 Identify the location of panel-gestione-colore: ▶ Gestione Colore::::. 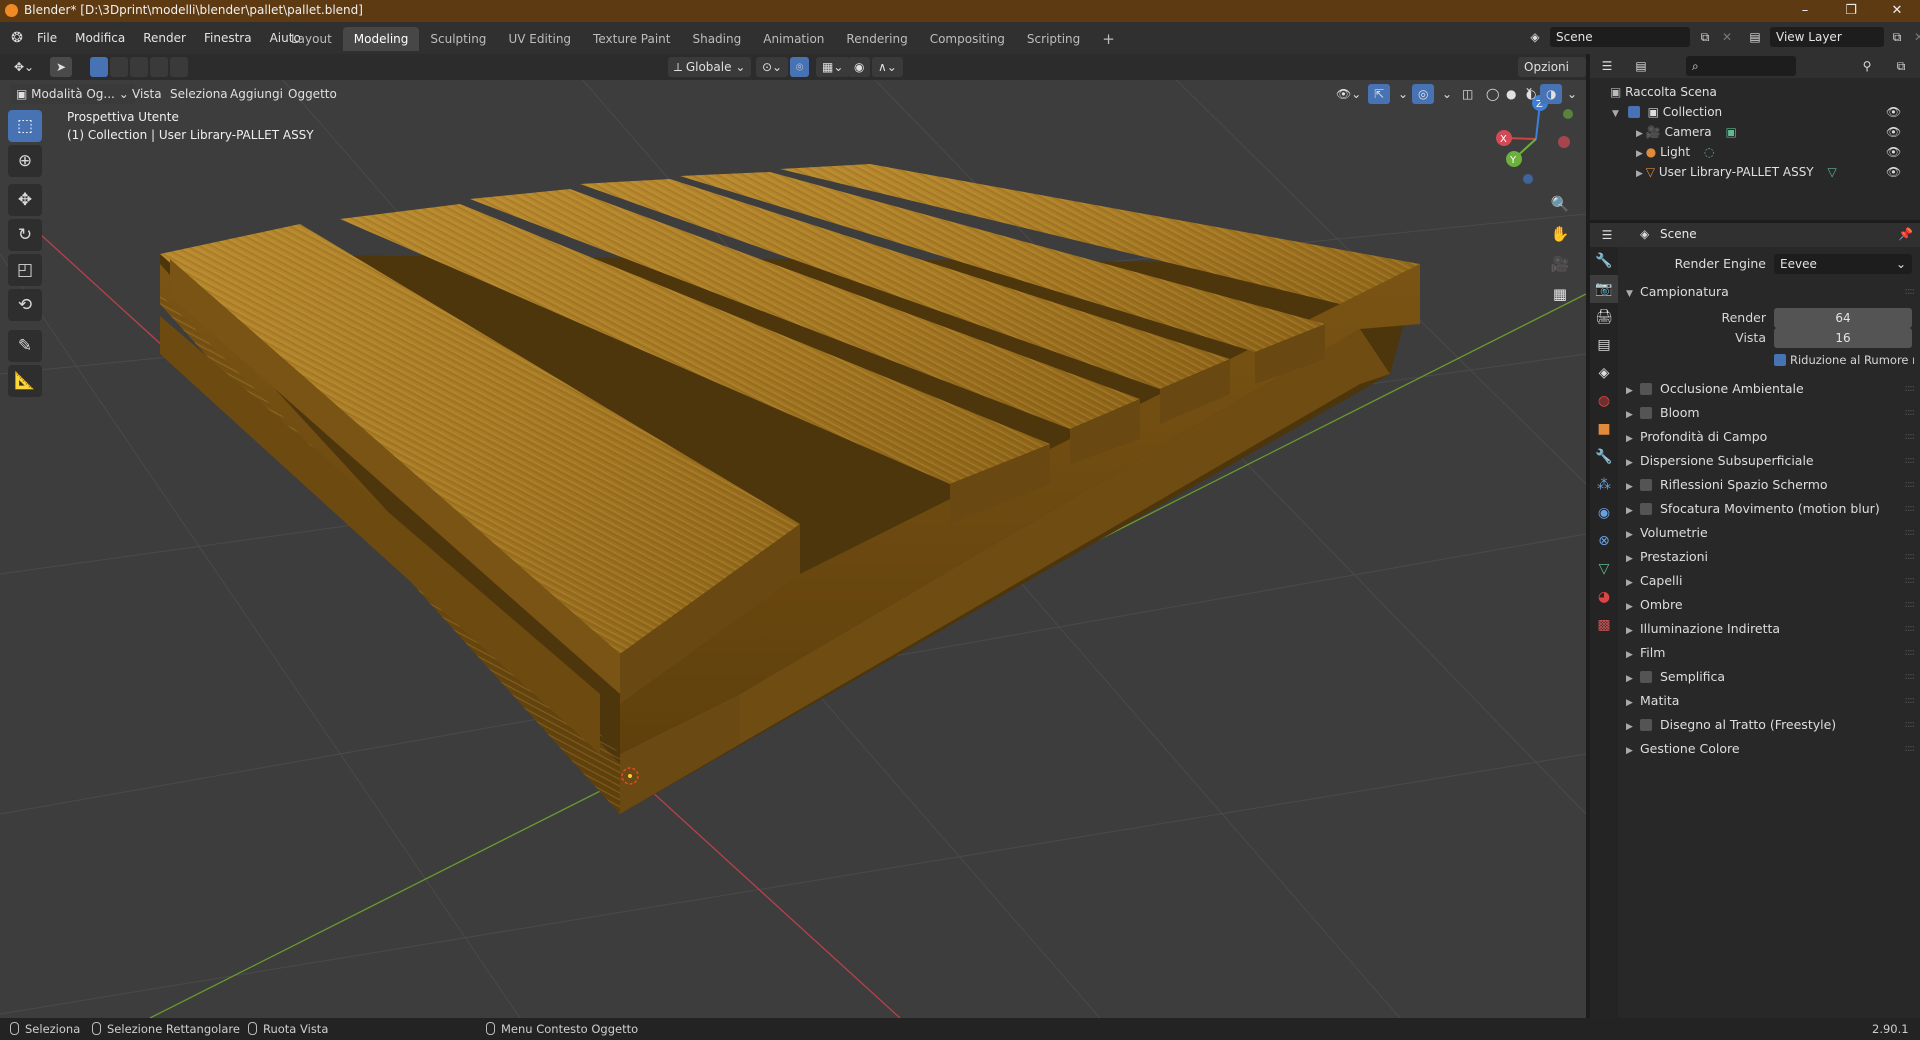
(1771, 749).